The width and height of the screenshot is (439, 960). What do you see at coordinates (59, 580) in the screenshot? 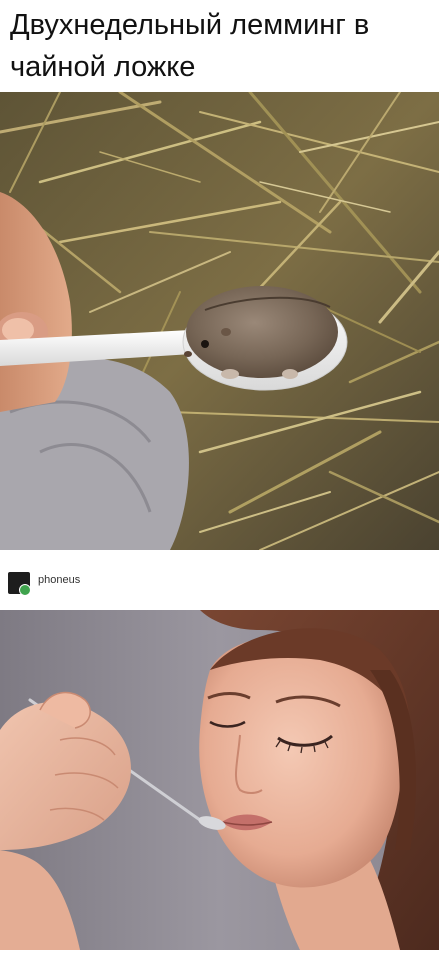
I see `username-link: phoneus` at bounding box center [59, 580].